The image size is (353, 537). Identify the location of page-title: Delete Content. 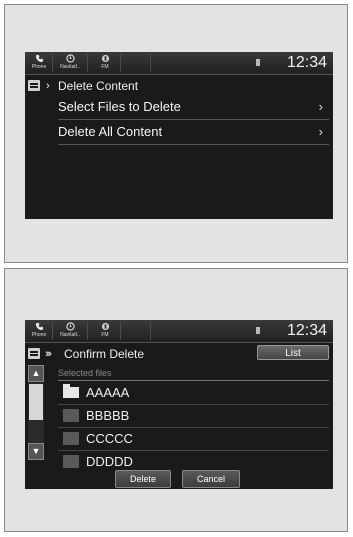
(98, 86).